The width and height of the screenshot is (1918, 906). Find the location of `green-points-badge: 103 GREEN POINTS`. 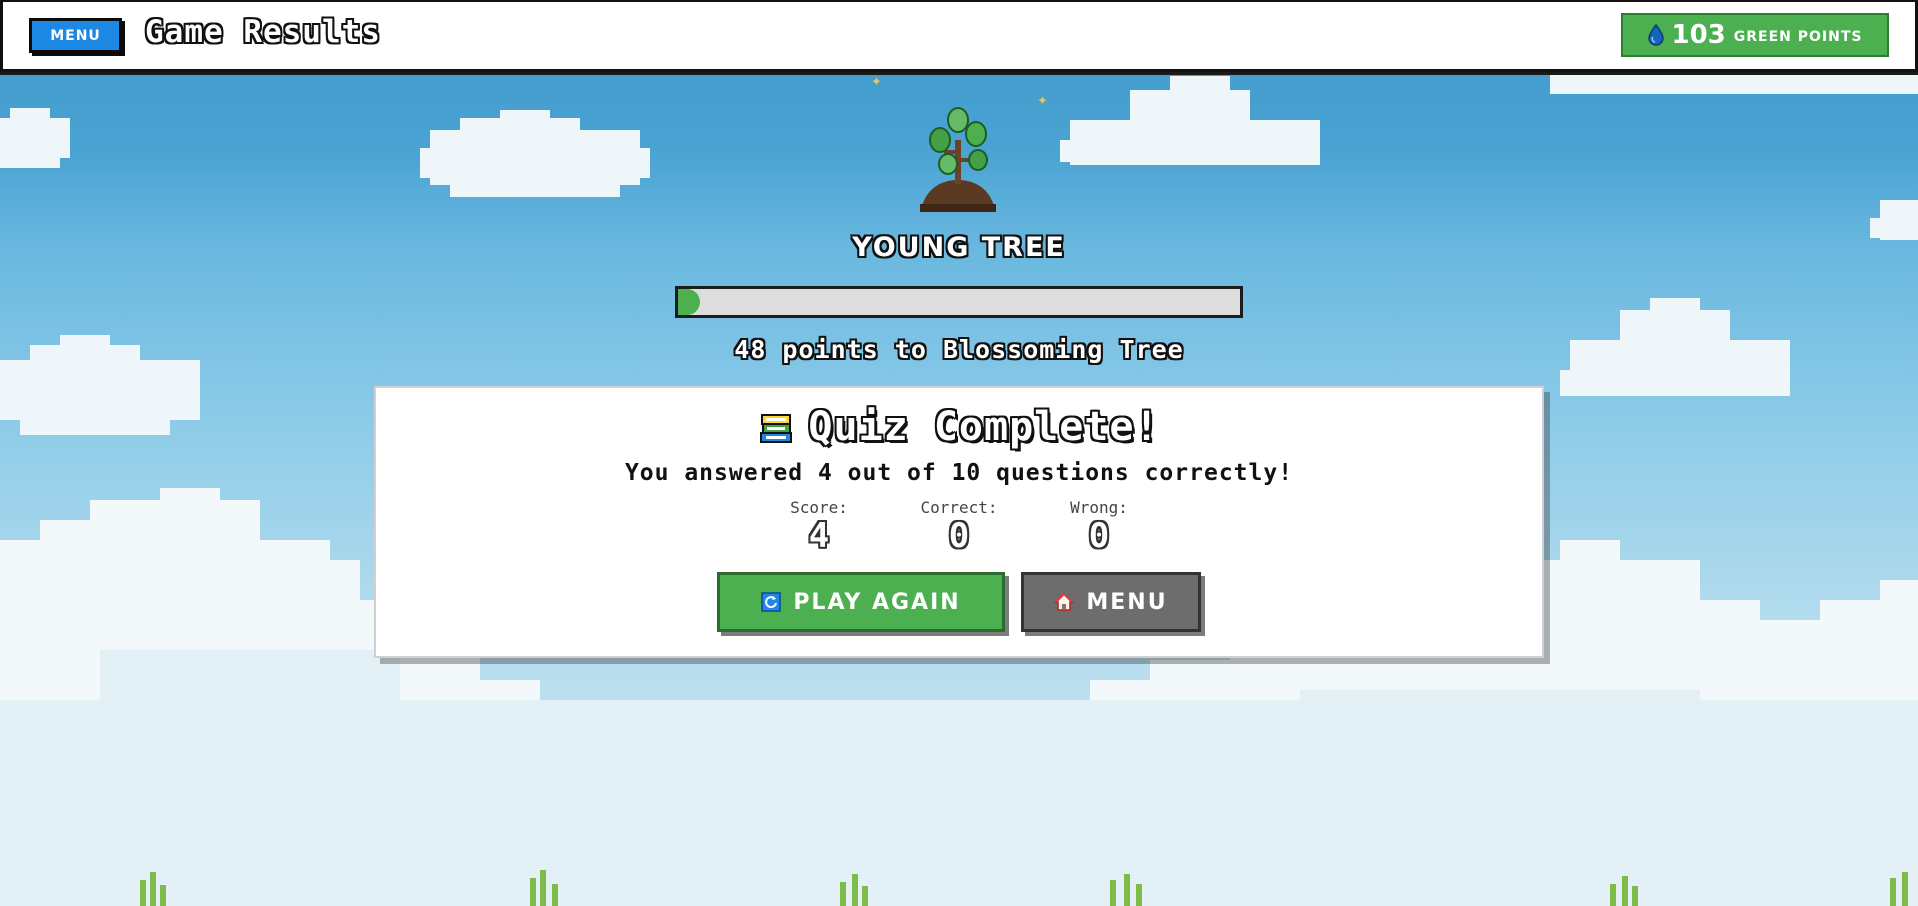

green-points-badge: 103 GREEN POINTS is located at coordinates (1755, 35).